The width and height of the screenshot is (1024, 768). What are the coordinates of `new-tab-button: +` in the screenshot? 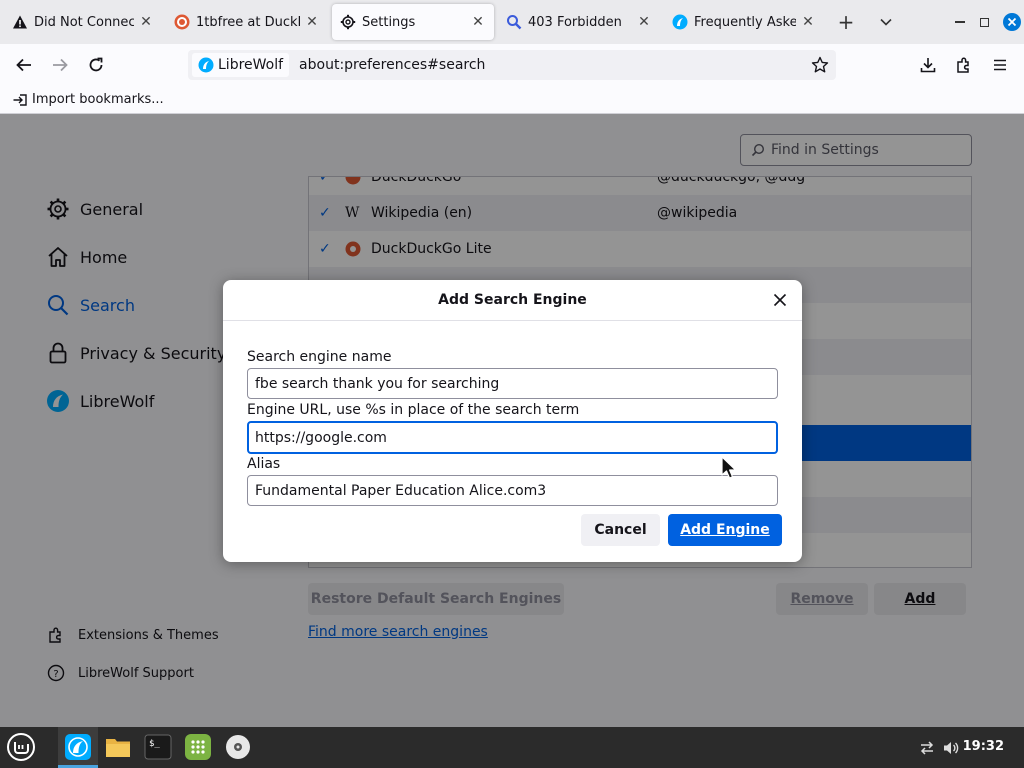 It's located at (846, 22).